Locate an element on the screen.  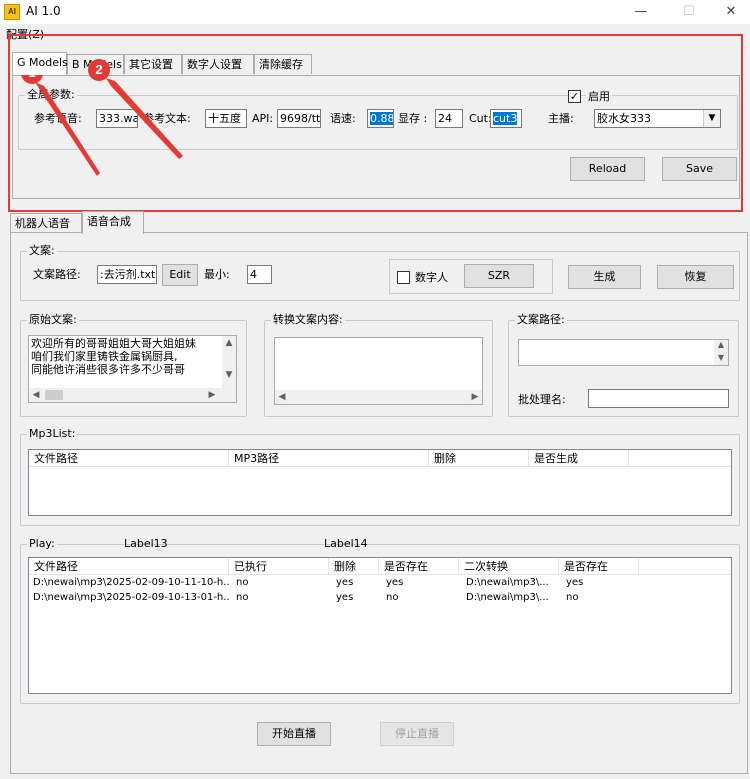
play-col-delete: 删除 is located at coordinates (354, 566).